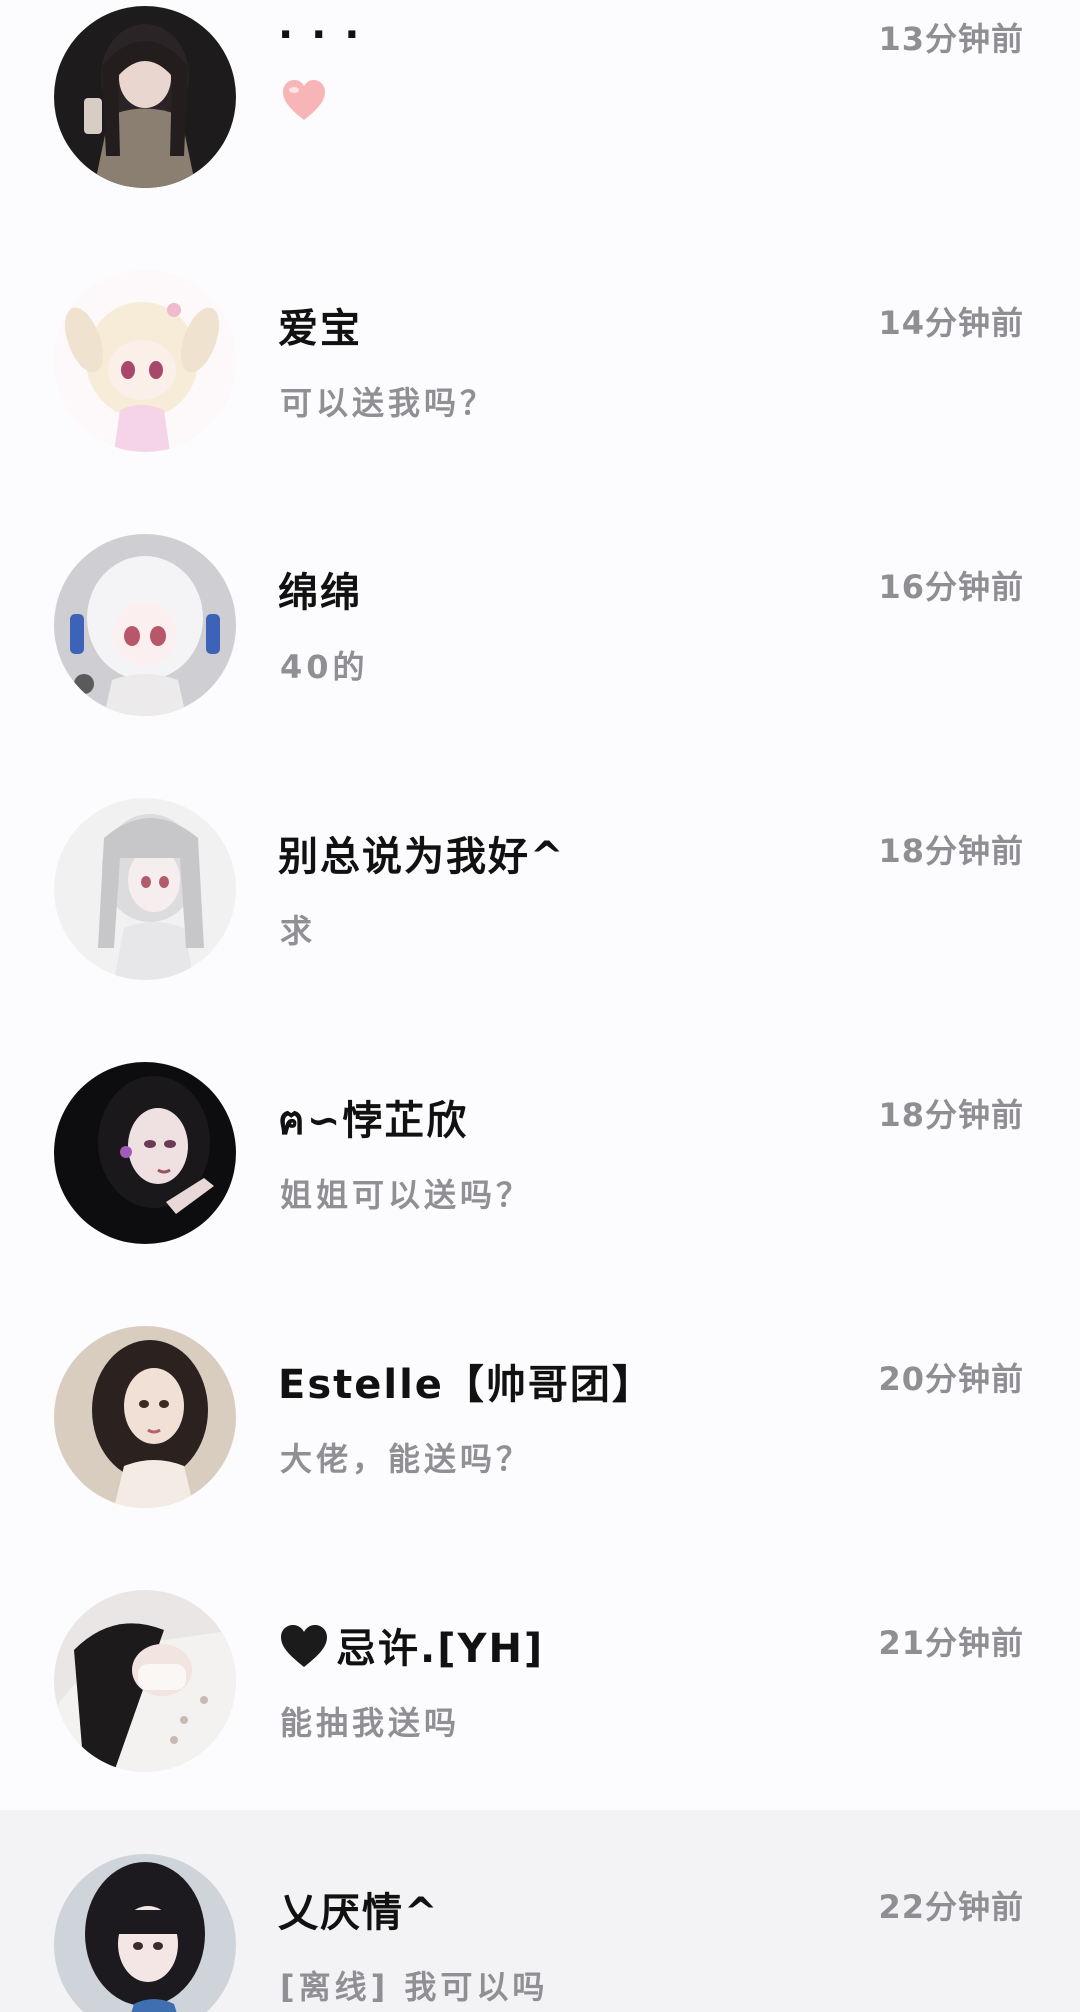  What do you see at coordinates (540, 886) in the screenshot?
I see `conversation-row: 别总说为我好^ 18分钟前 求` at bounding box center [540, 886].